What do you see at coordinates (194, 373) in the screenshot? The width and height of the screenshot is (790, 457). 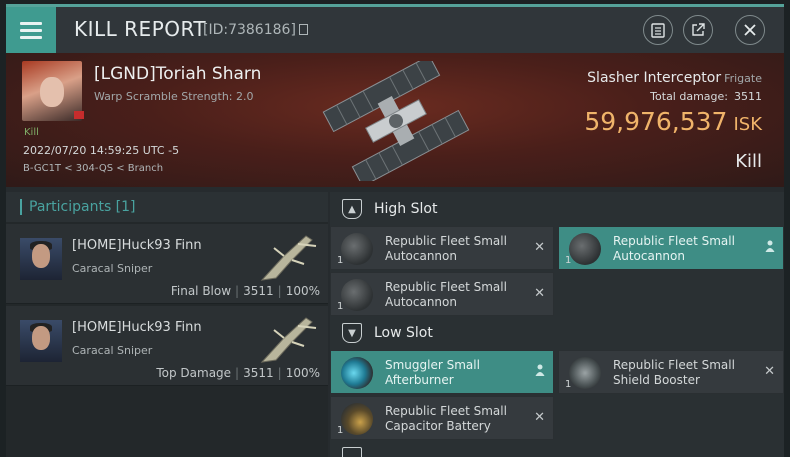 I see `participant-role: Top Damage` at bounding box center [194, 373].